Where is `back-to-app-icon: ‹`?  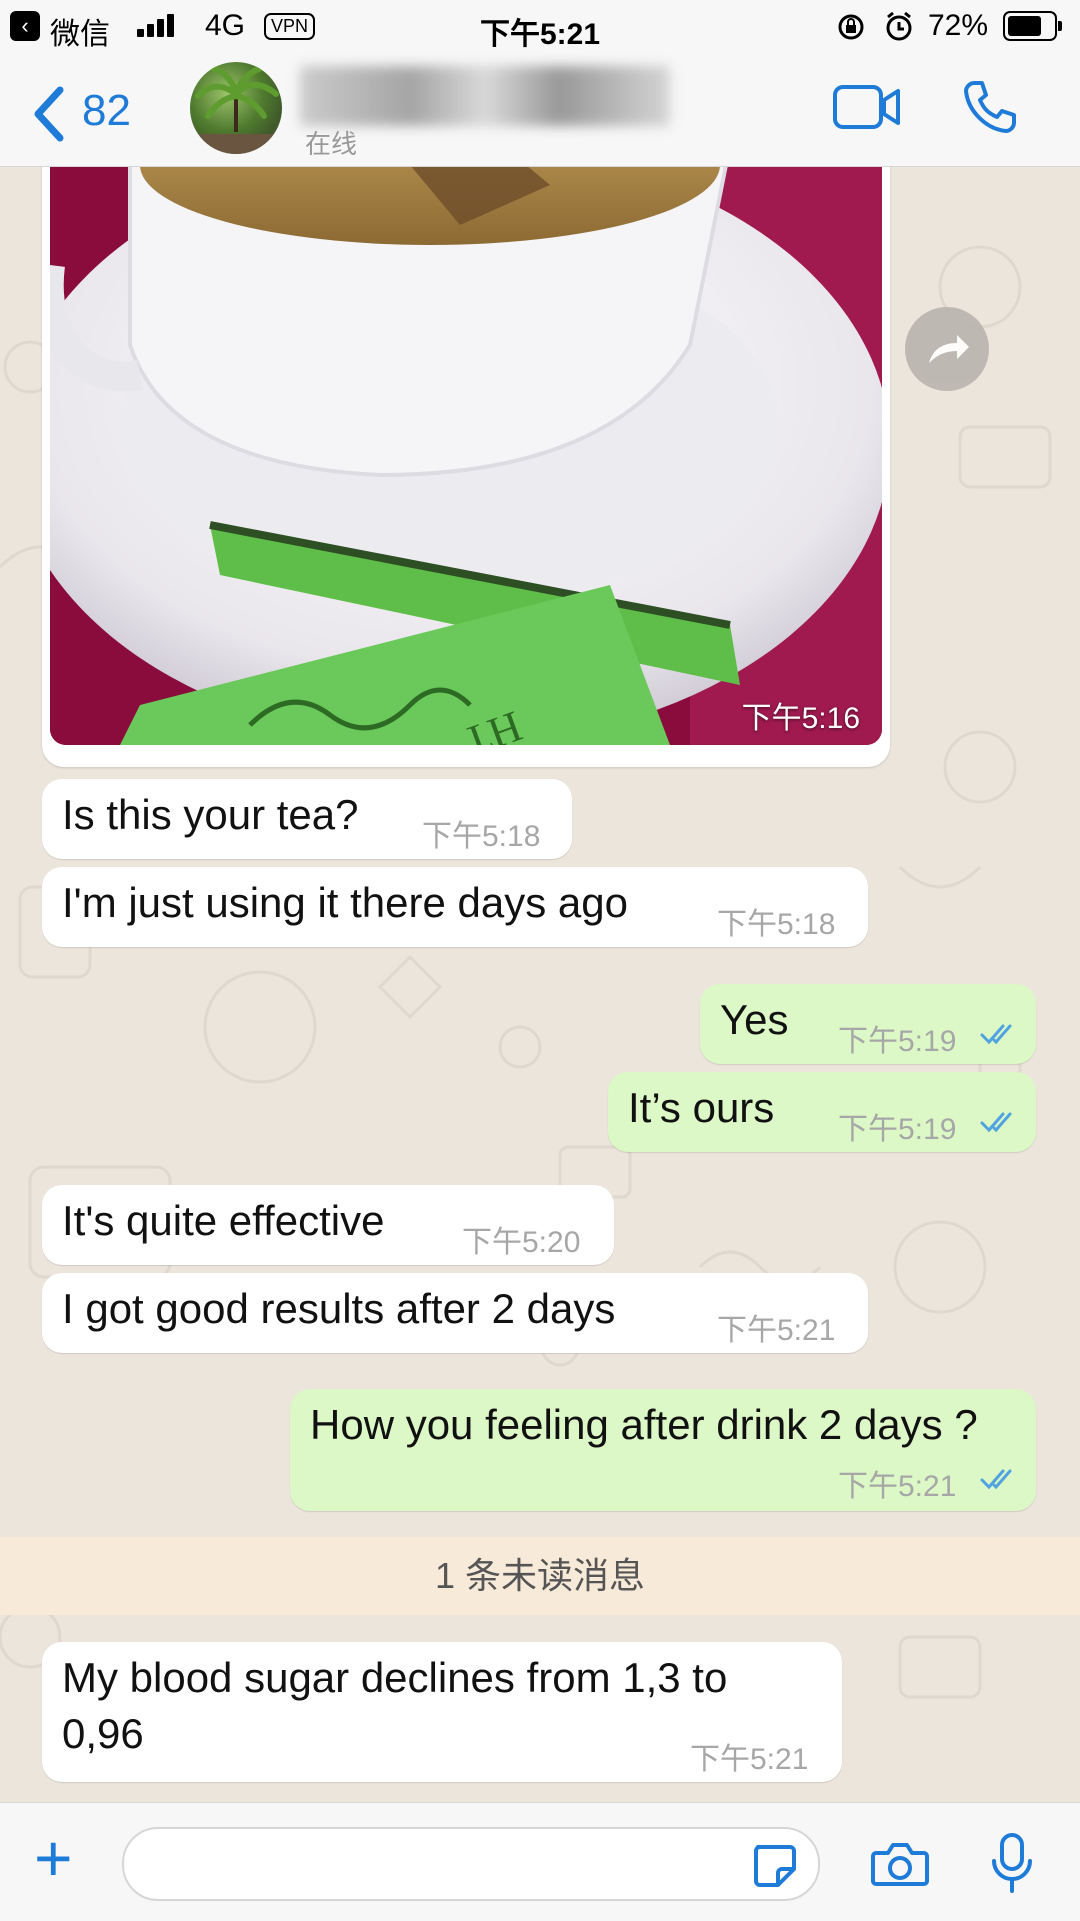 back-to-app-icon: ‹ is located at coordinates (25, 26).